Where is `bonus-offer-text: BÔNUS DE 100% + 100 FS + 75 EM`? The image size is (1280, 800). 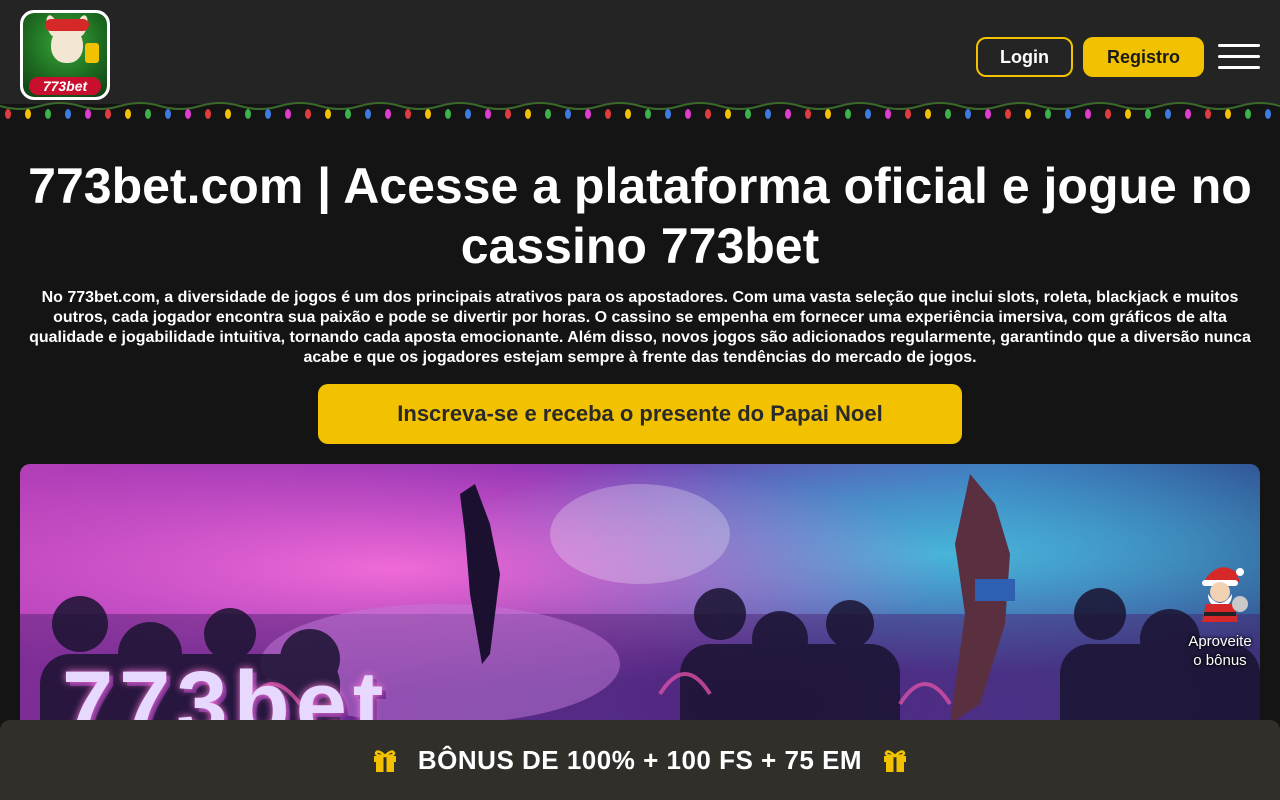 bonus-offer-text: BÔNUS DE 100% + 100 FS + 75 EM is located at coordinates (640, 759).